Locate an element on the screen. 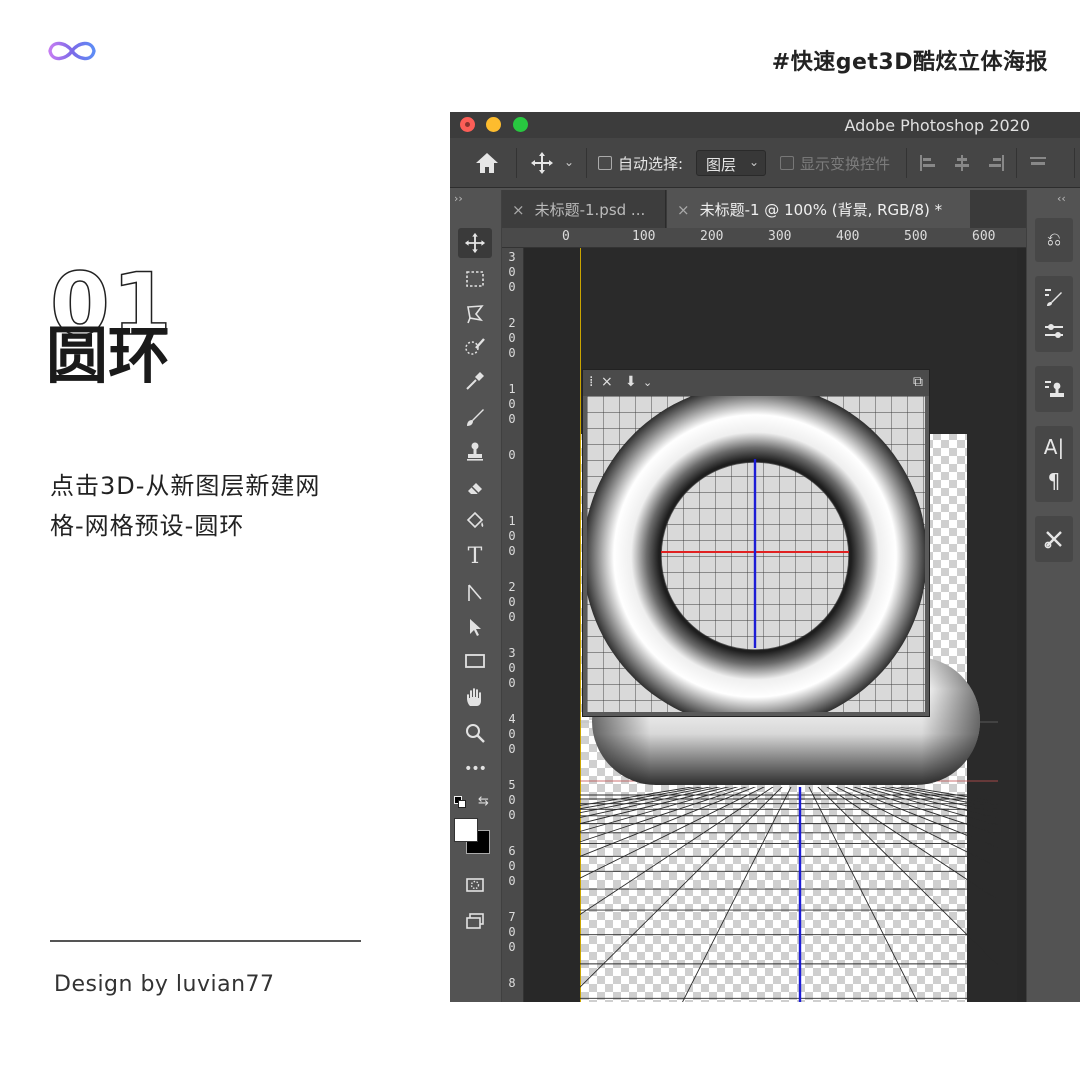 This screenshot has width=1080, height=1080. 3d-secondary-view-panel: ⁞ × ⬇ ⌄ ⧉ is located at coordinates (756, 543).